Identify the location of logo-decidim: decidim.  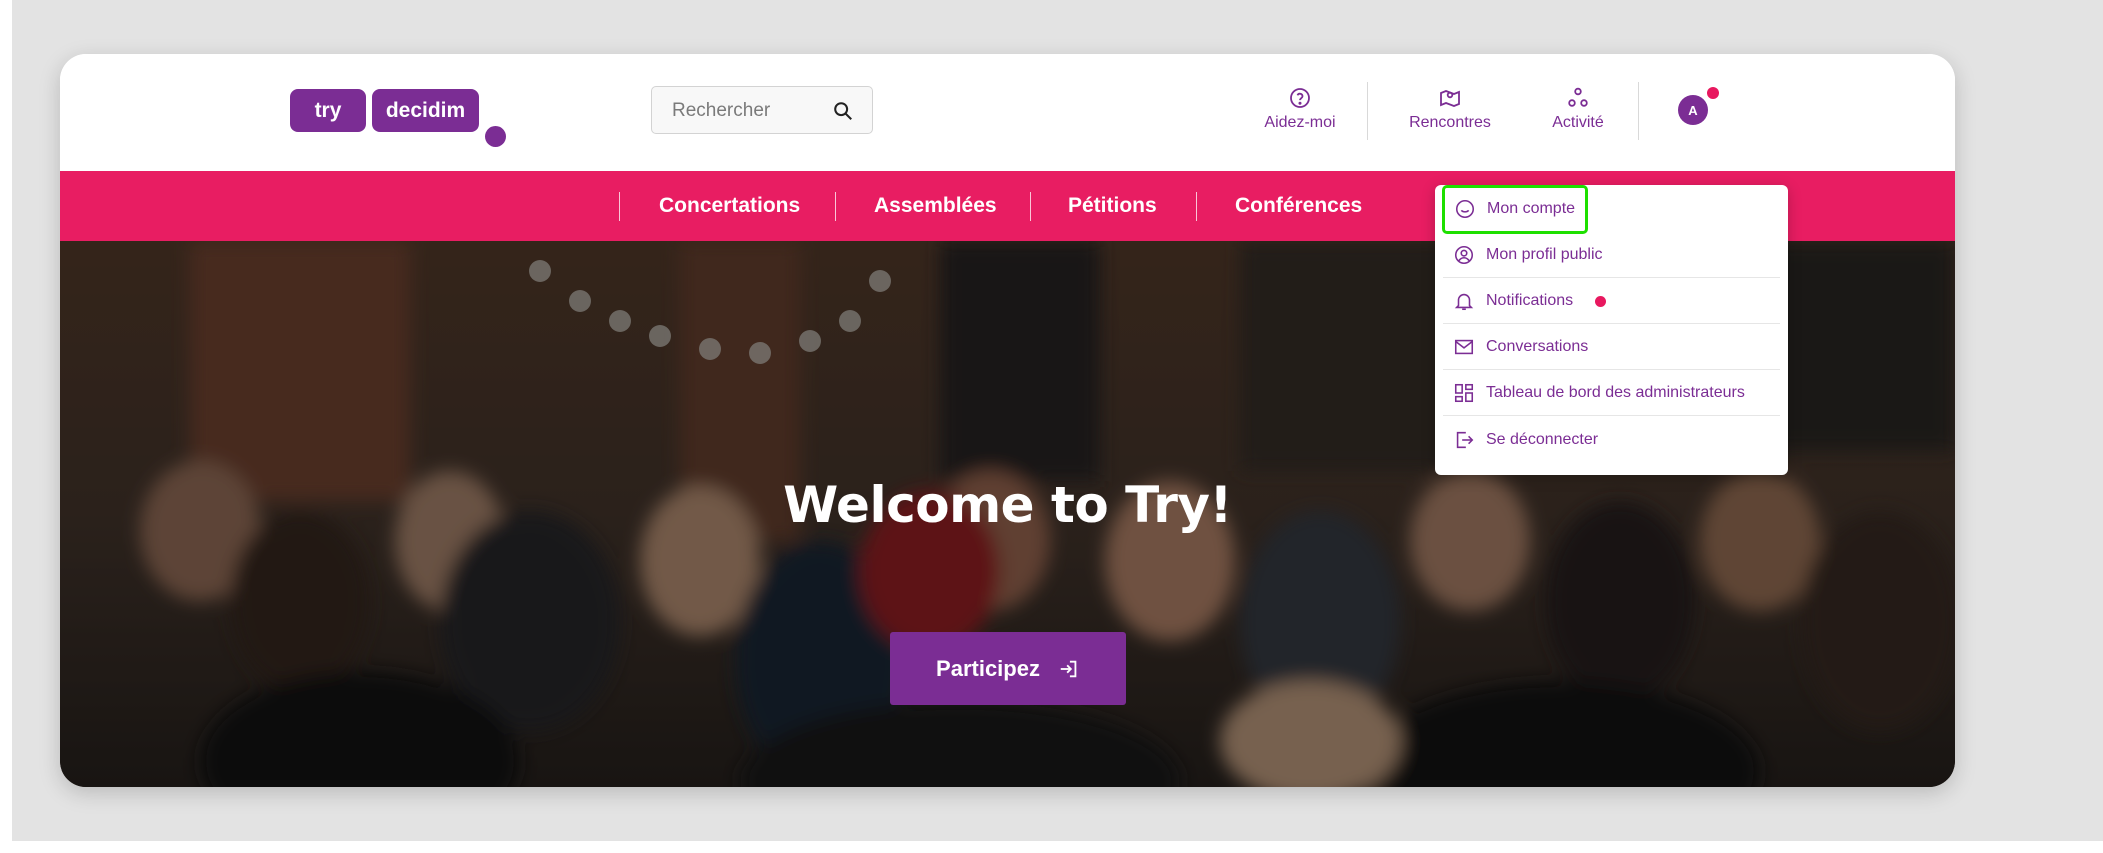
(425, 110).